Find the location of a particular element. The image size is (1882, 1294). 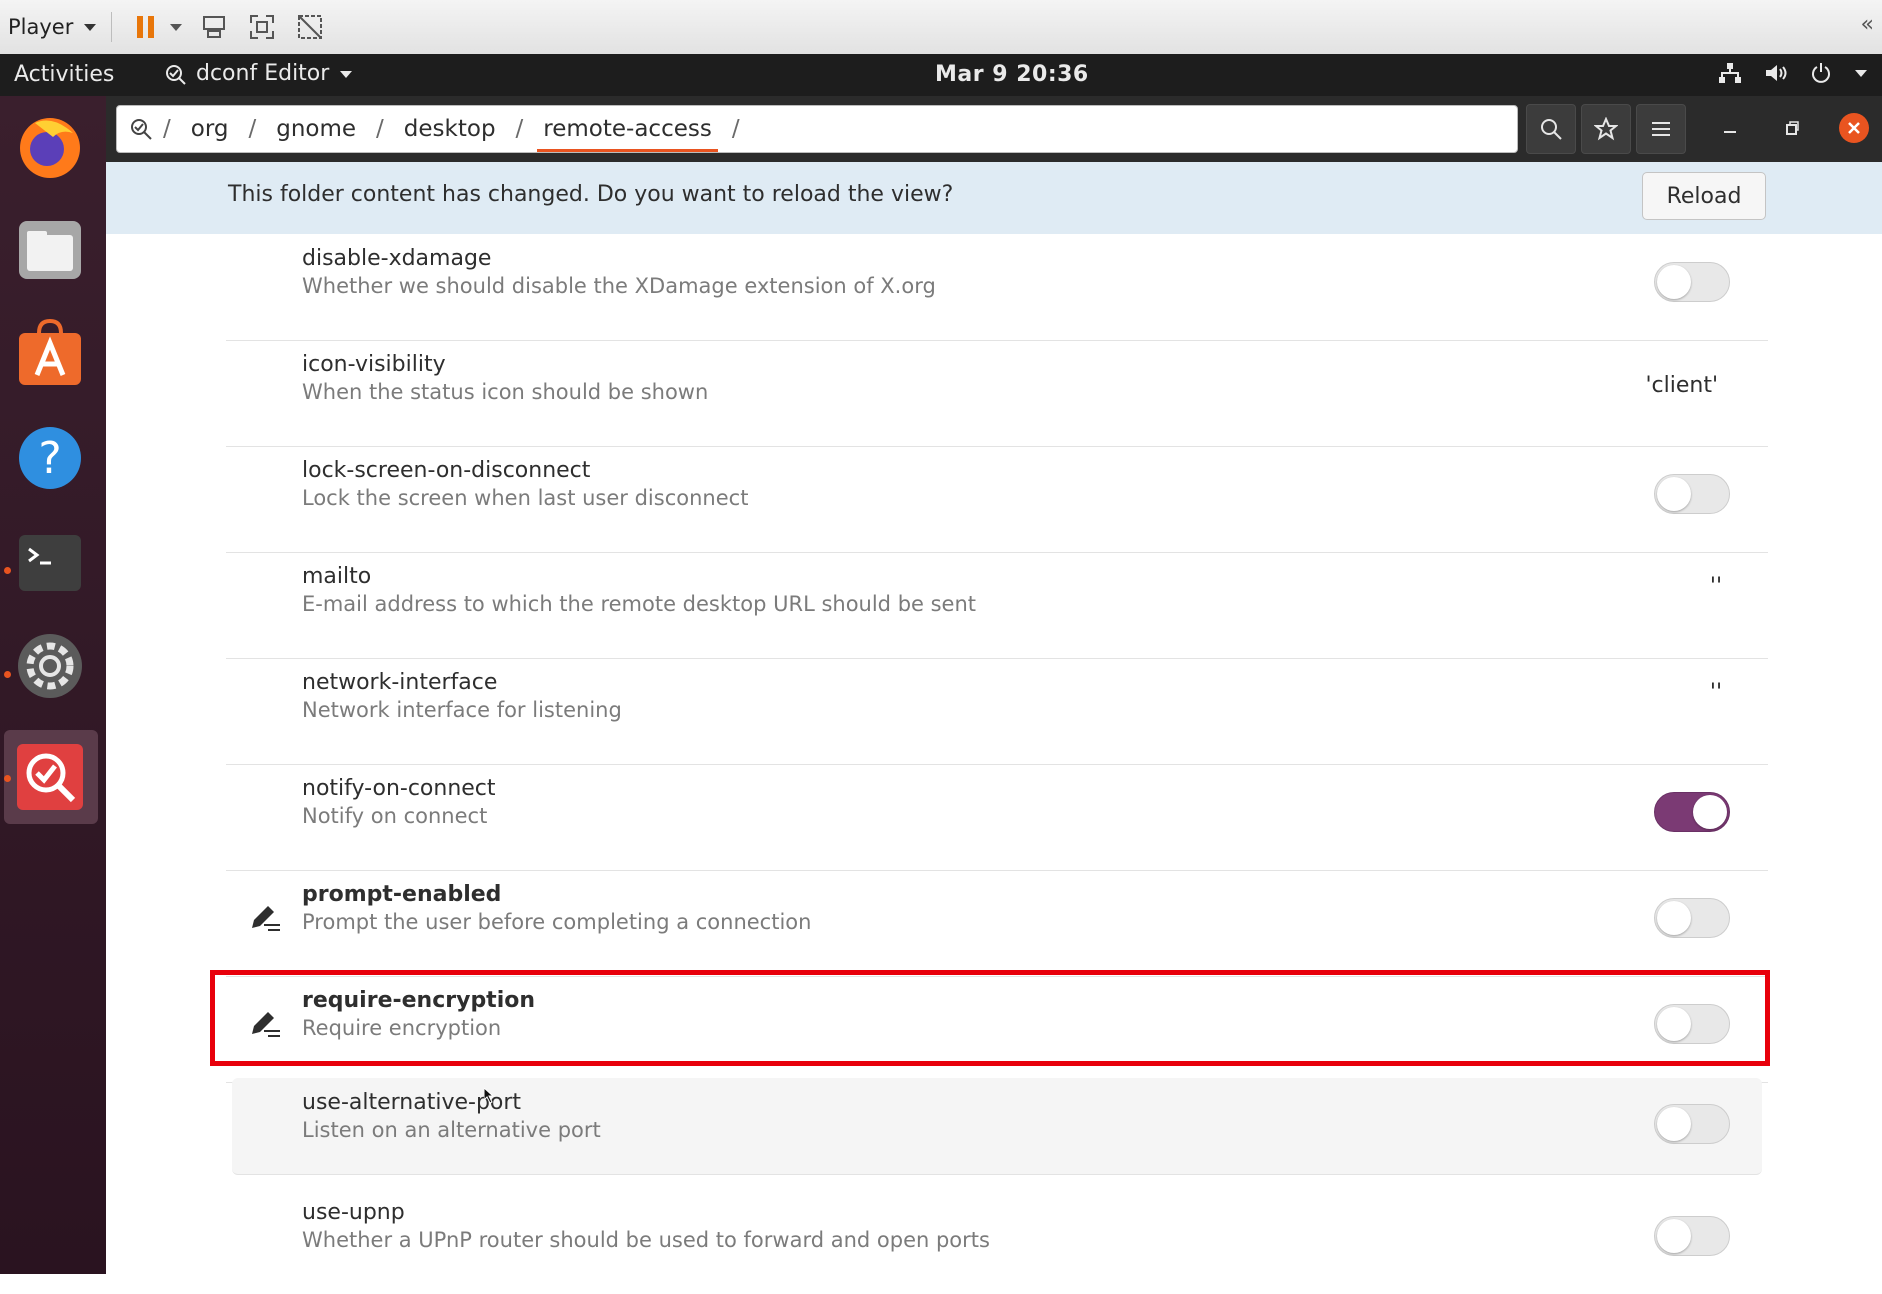

key-row-notify-on-connect: notify-on-connect Notify on connect is located at coordinates (997, 817).